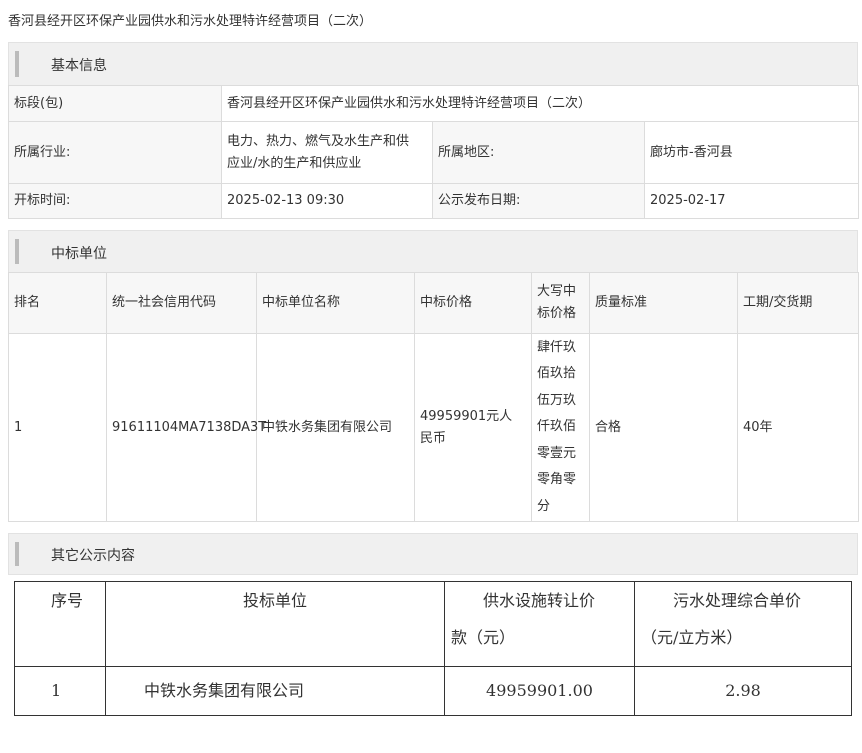 This screenshot has height=753, width=862. What do you see at coordinates (294, 163) in the screenshot?
I see `industry-value-line: 应业/水的生产和供应业` at bounding box center [294, 163].